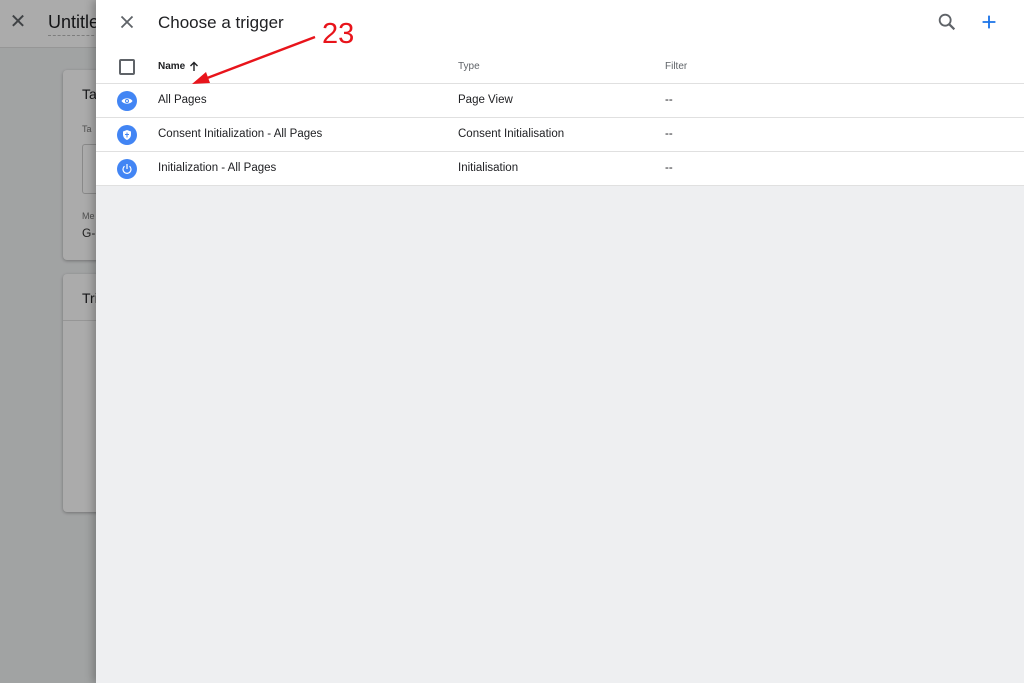  I want to click on column-header-filter: Filter, so click(676, 66).